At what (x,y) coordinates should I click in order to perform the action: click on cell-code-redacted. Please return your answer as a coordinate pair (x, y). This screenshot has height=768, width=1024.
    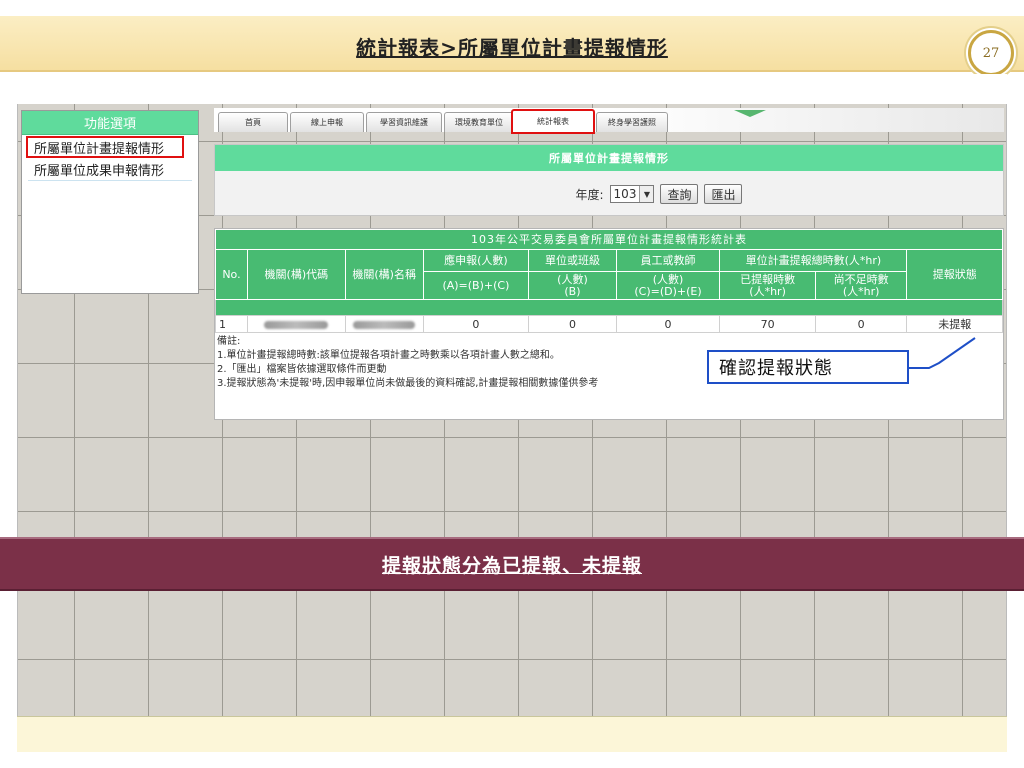
    Looking at the image, I should click on (296, 324).